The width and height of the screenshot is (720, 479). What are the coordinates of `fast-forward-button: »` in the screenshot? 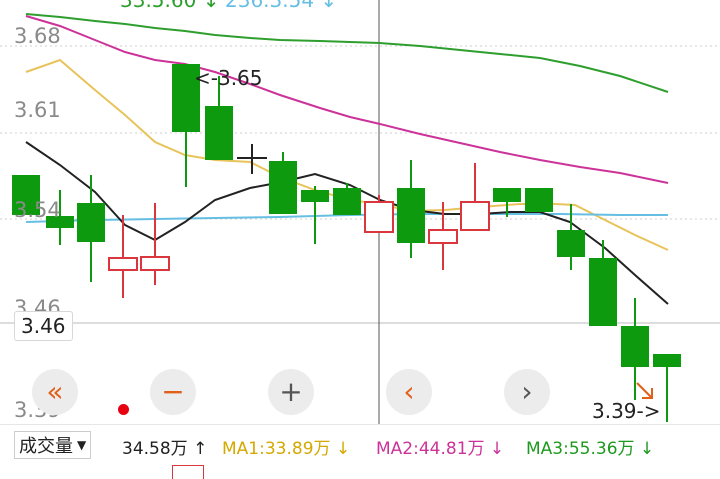 It's located at (645, 392).